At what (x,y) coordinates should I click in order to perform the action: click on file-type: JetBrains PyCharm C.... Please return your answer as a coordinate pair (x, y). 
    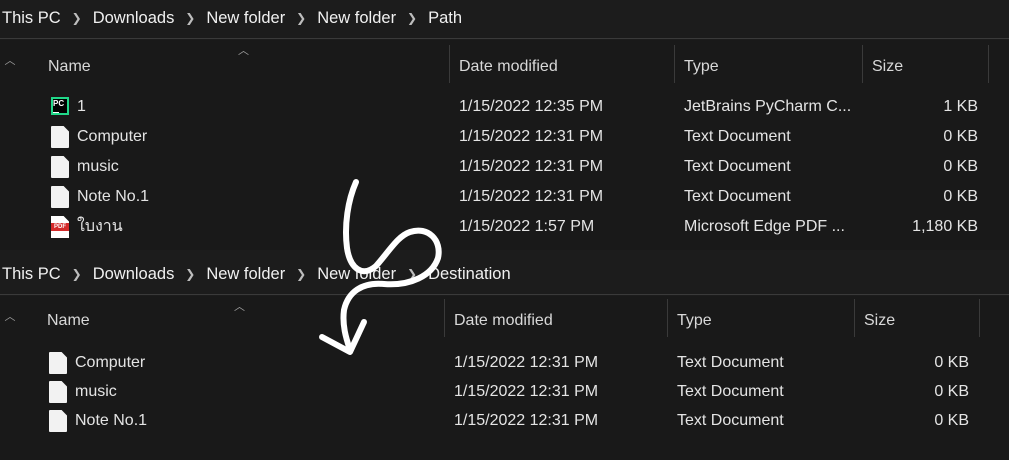
    Looking at the image, I should click on (768, 106).